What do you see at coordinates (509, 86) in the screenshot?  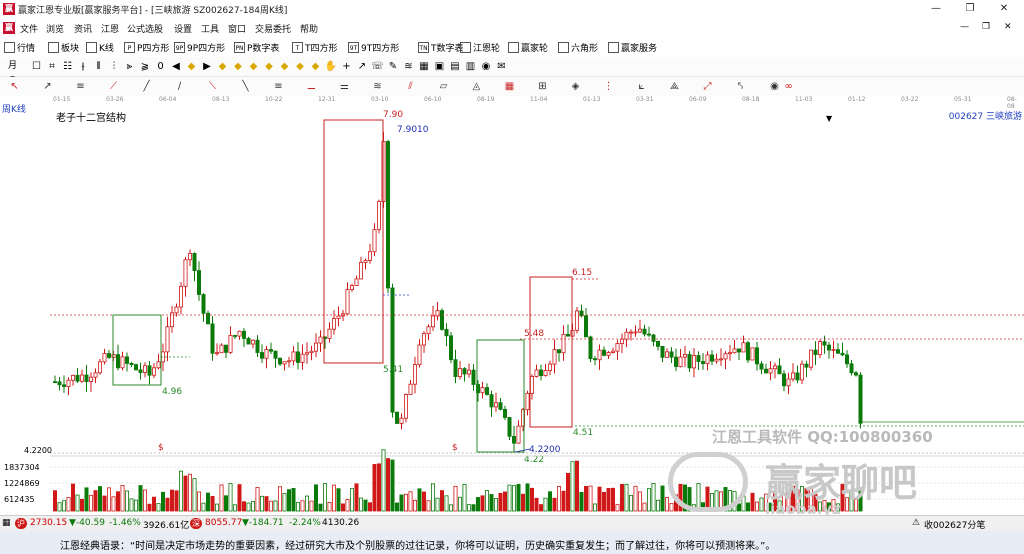 I see `draw-tool-15-icon: ▦` at bounding box center [509, 86].